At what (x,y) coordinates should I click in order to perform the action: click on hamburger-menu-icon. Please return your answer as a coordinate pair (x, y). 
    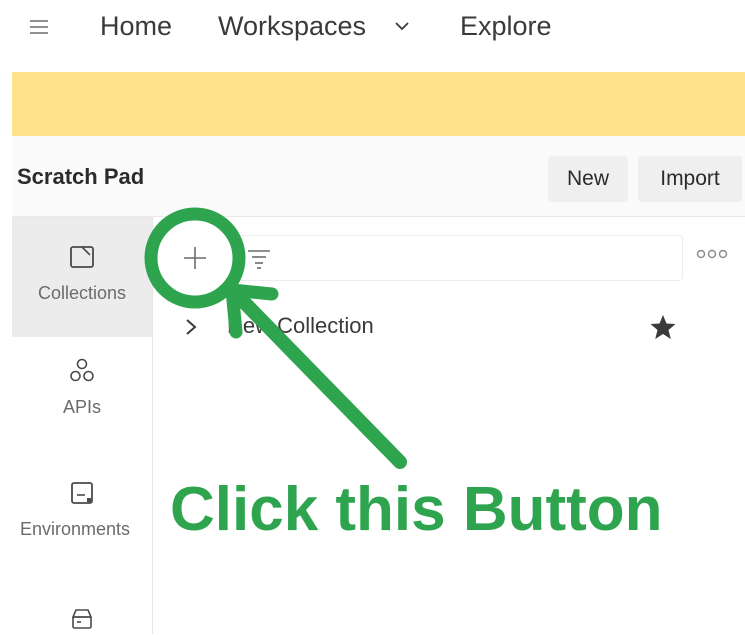
    Looking at the image, I should click on (39, 27).